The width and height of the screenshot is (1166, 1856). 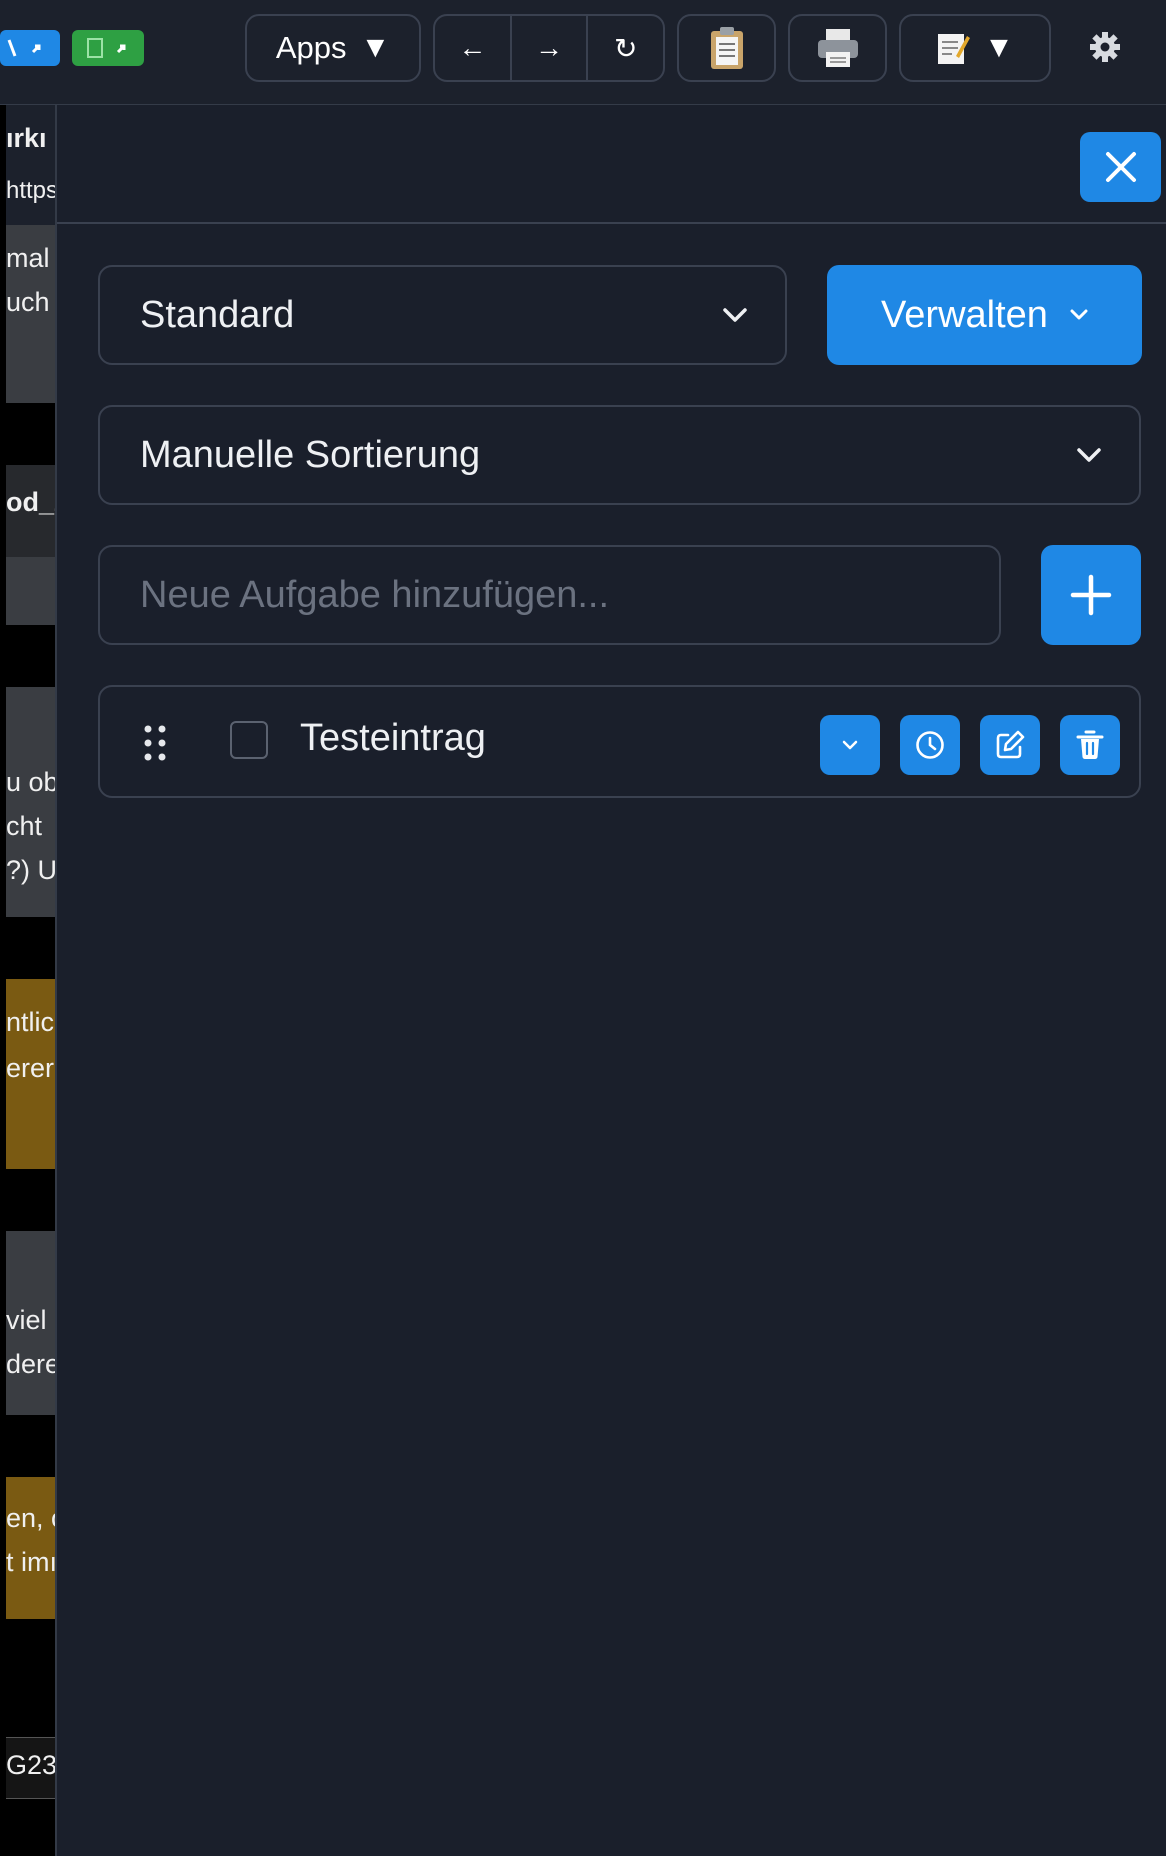 I want to click on background-text: uch, so click(x=28, y=302).